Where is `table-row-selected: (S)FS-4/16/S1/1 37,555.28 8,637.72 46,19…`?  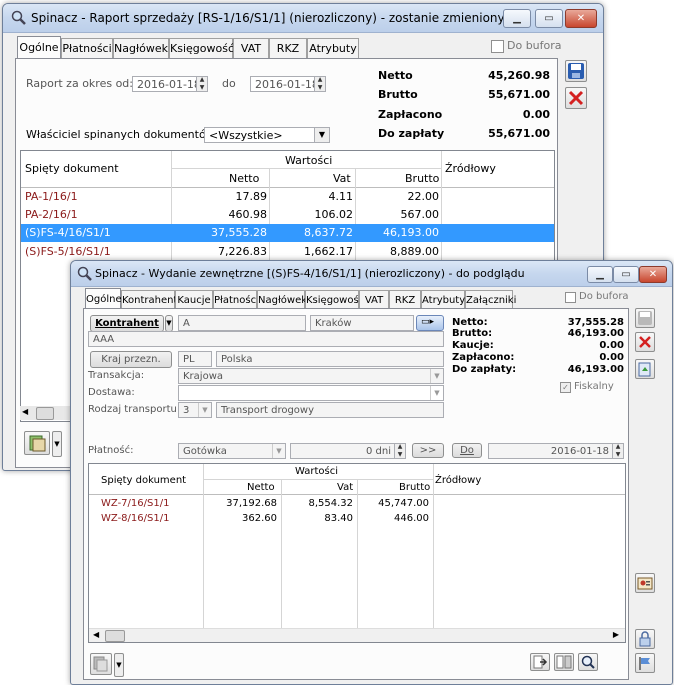
table-row-selected: (S)FS-4/16/S1/1 37,555.28 8,637.72 46,19… is located at coordinates (287, 233).